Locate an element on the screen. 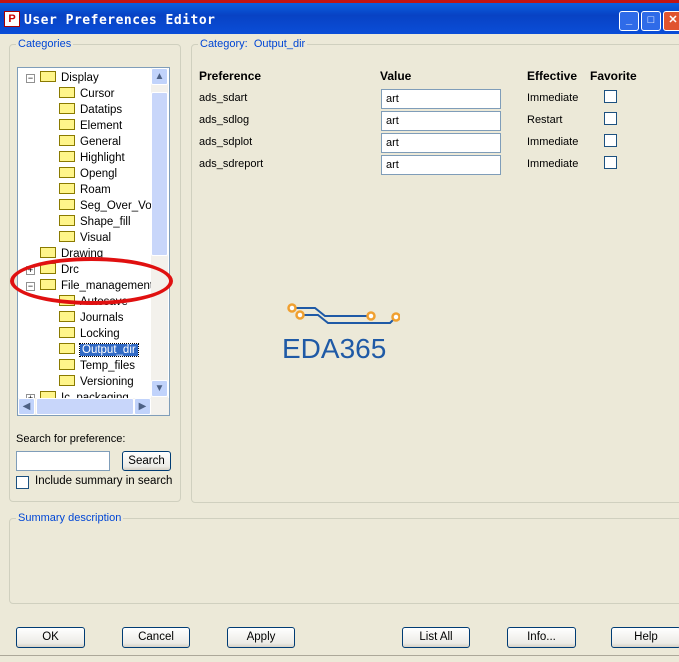 The height and width of the screenshot is (662, 679). tree-node-label: Display is located at coordinates (80, 78).